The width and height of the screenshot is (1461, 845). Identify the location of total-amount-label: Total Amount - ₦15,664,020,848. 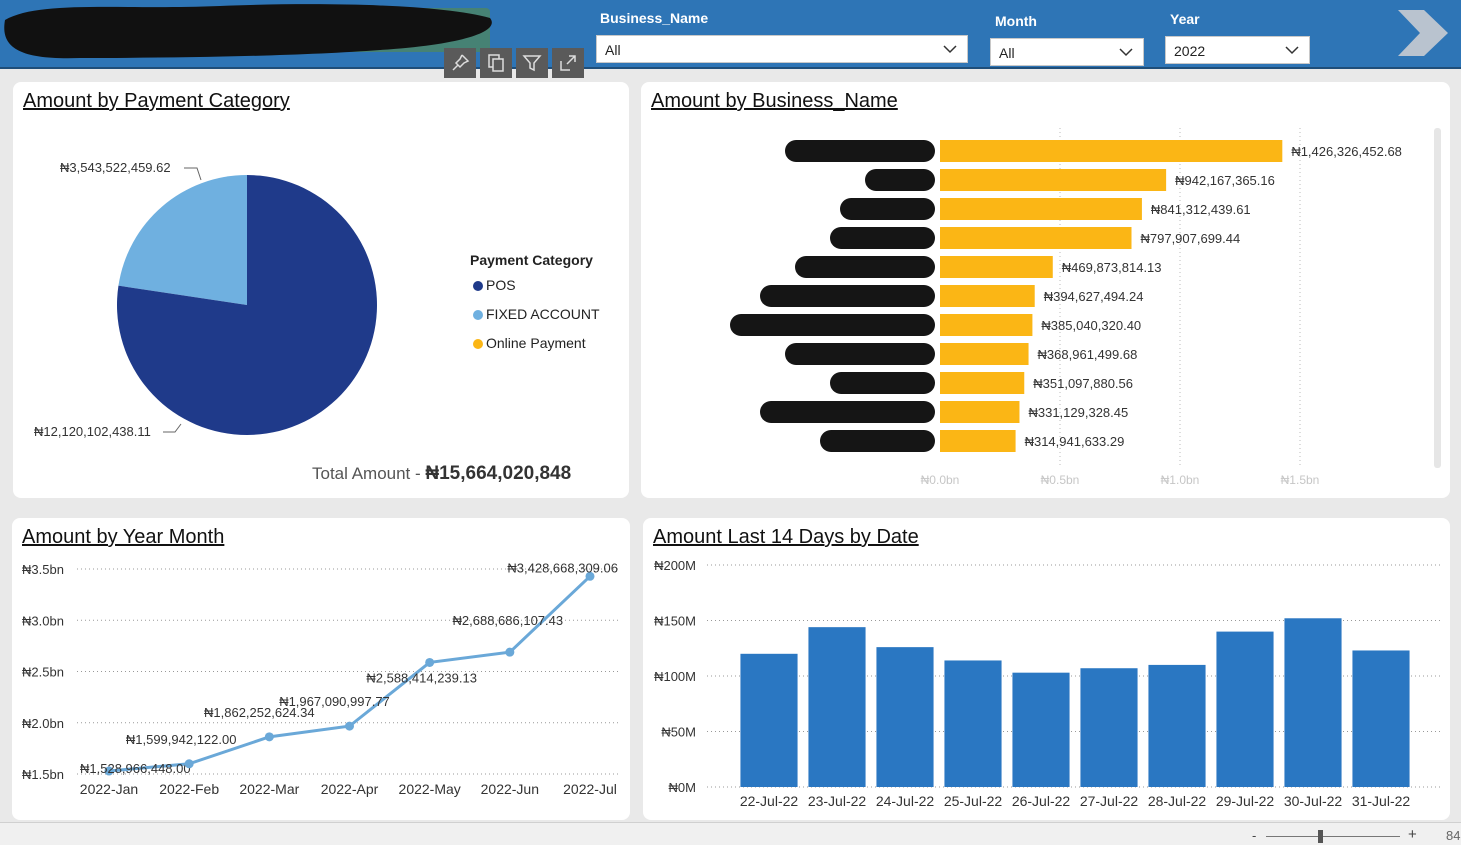
(441, 473).